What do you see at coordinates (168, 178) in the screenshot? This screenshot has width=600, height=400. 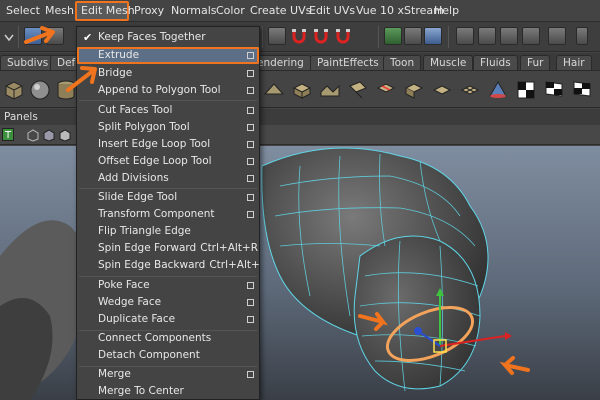 I see `menu-item-add-divisions: Add Divisions` at bounding box center [168, 178].